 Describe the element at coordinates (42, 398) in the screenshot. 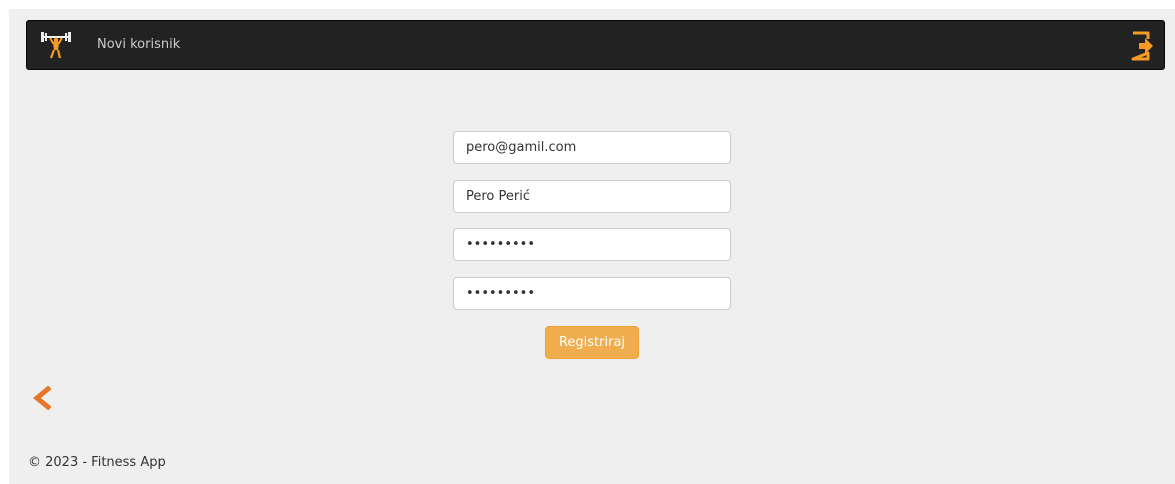

I see `chevron-left-icon` at that location.